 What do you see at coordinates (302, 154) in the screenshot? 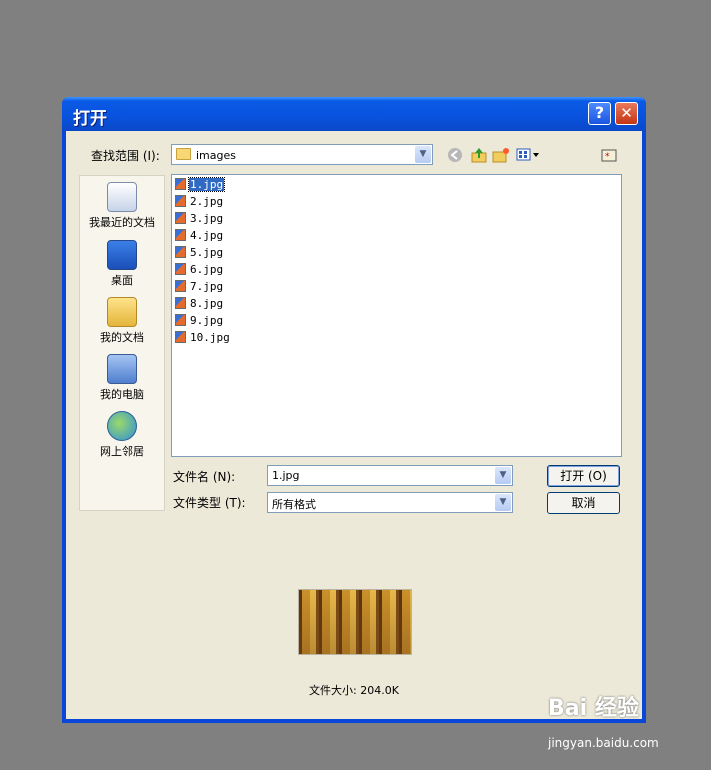
I see `lookin-dropdown: images ▼` at bounding box center [302, 154].